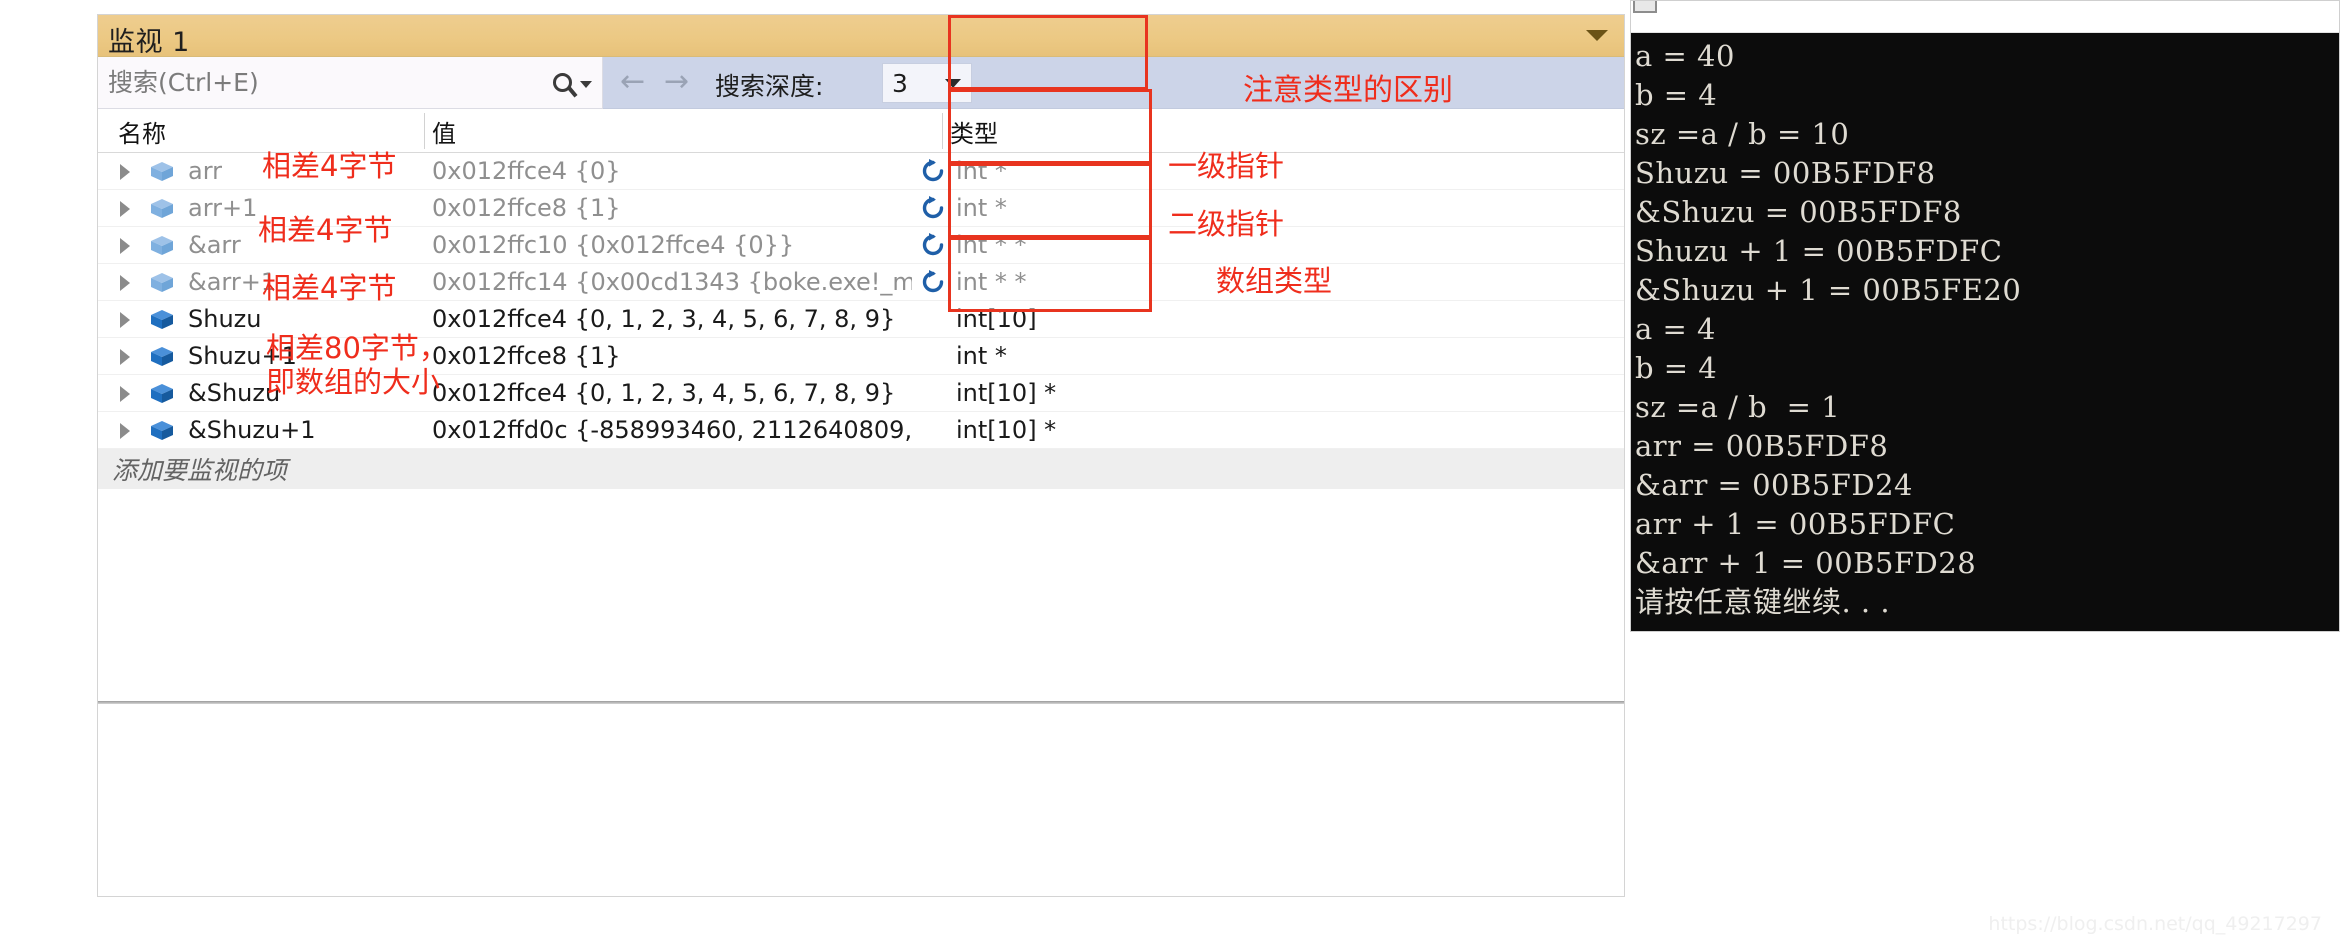 This screenshot has height=943, width=2340. Describe the element at coordinates (214, 245) in the screenshot. I see `watch-row-name: &arr` at that location.